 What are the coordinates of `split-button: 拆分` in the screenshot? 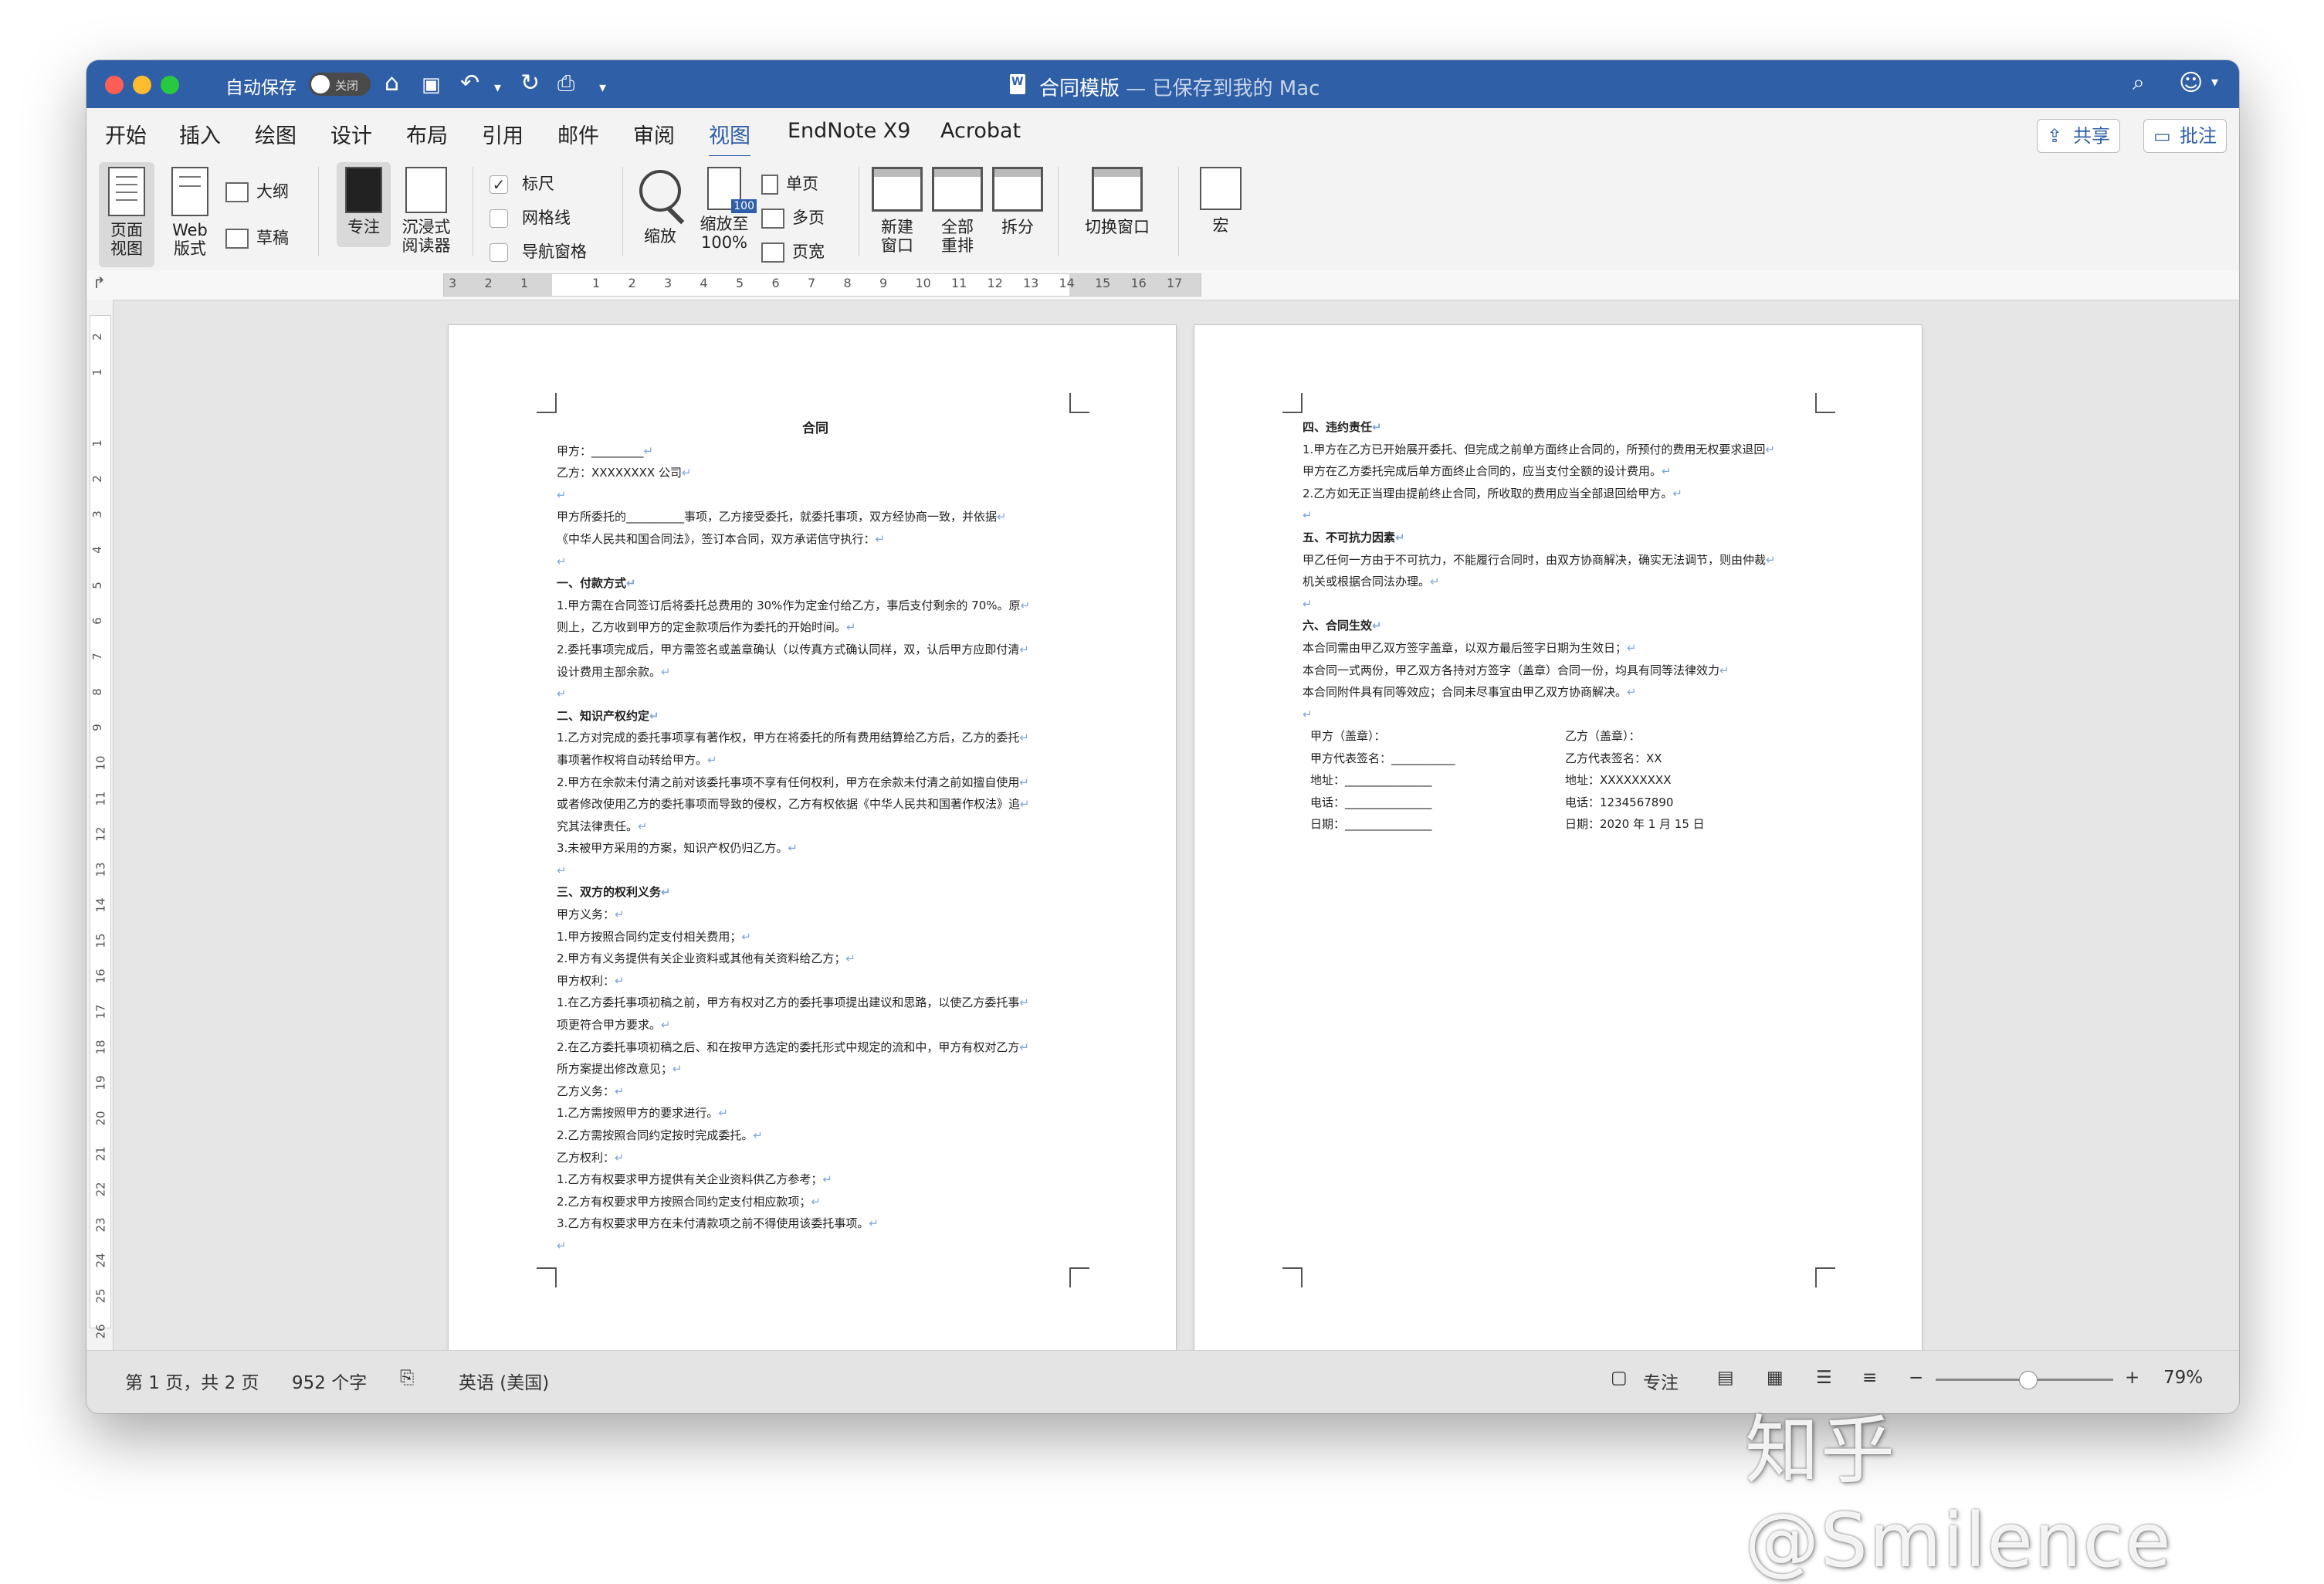 It's located at (1018, 201).